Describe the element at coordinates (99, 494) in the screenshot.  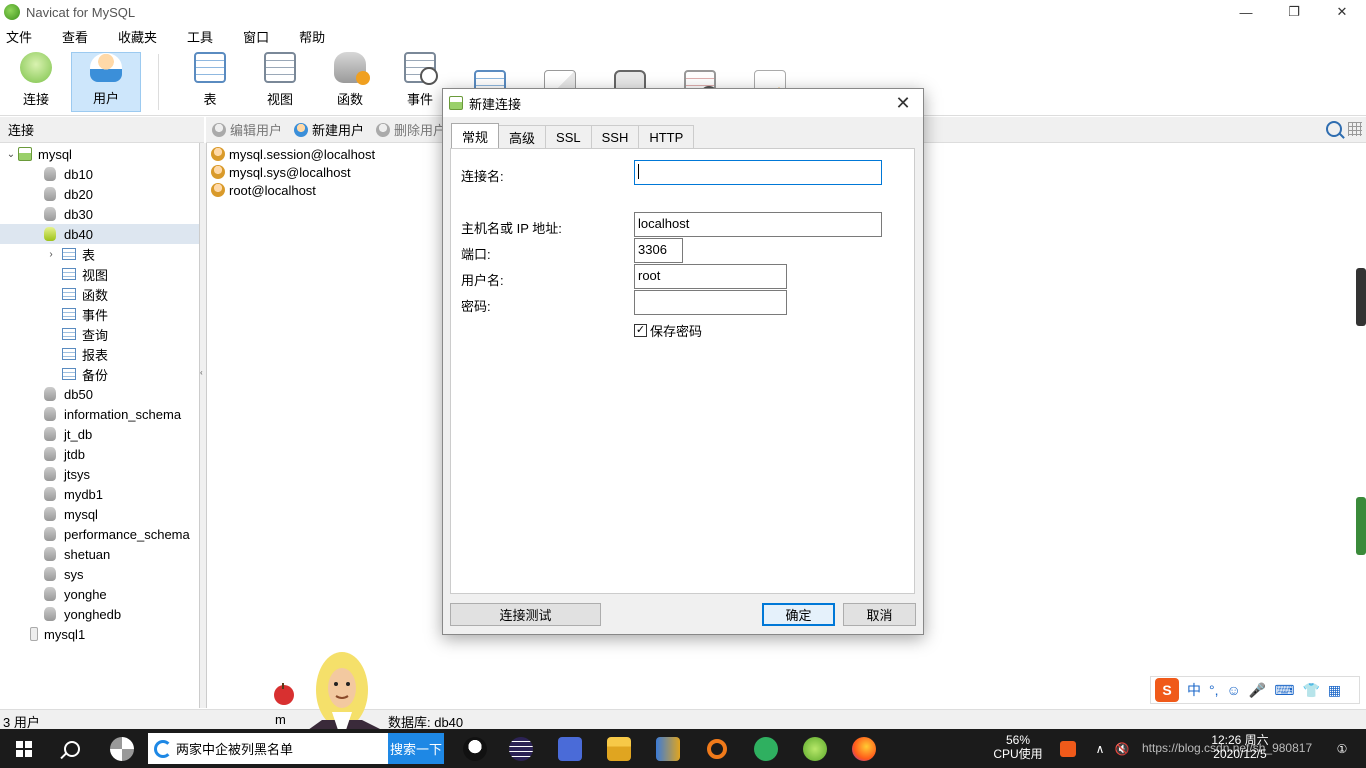
I see `tree-item: mydb1` at that location.